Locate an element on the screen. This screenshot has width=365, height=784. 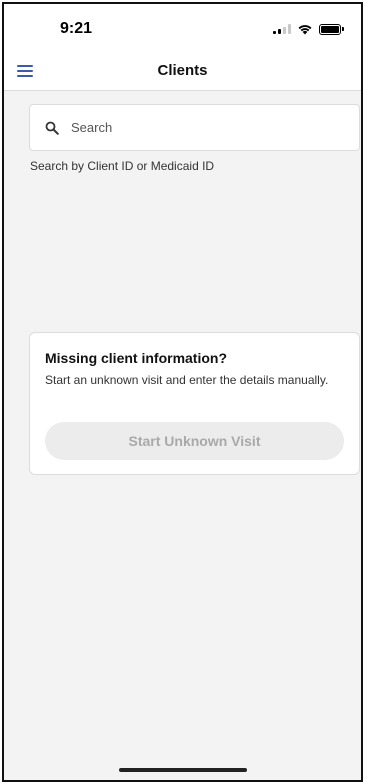
status-time: 9:21 is located at coordinates (76, 28).